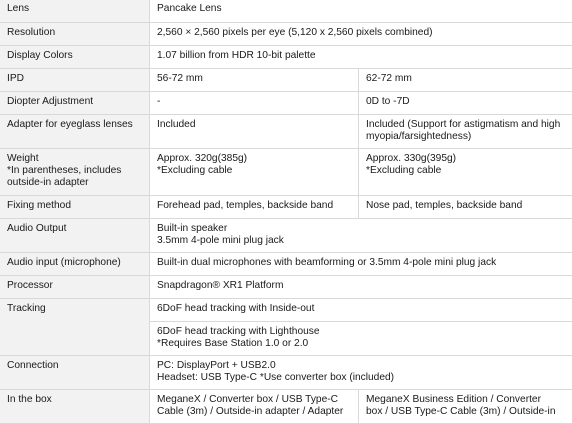 The height and width of the screenshot is (424, 572). I want to click on value-line: 3.5mm 4-pole mini plug jack, so click(363, 241).